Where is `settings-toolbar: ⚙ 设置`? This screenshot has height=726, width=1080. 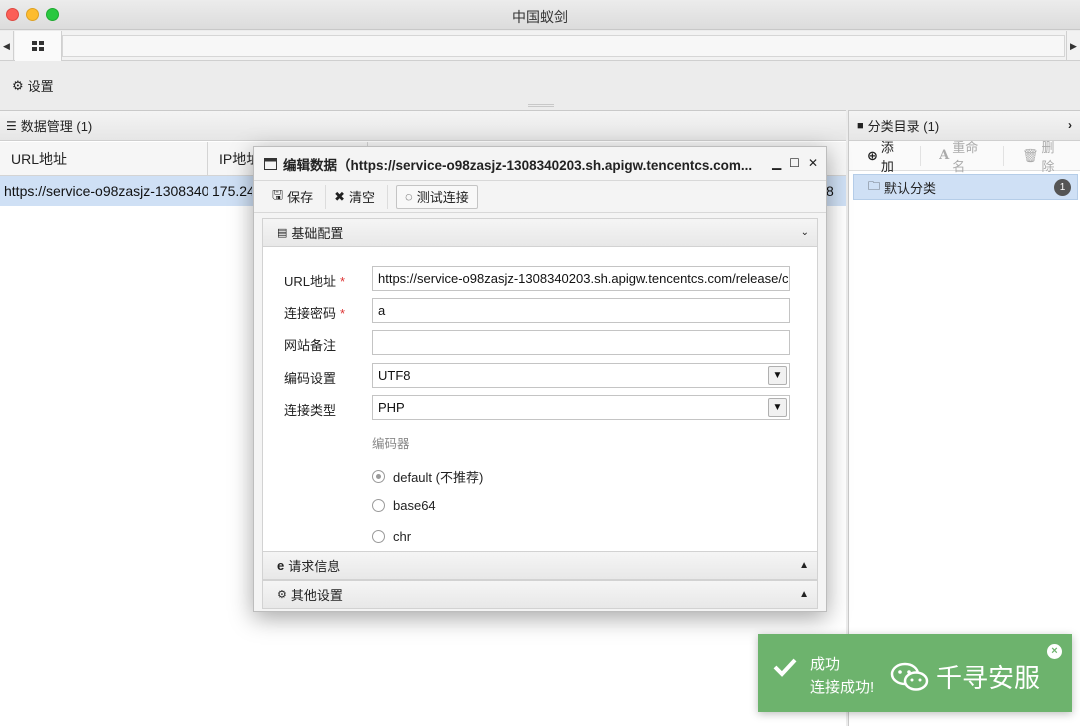 settings-toolbar: ⚙ 设置 is located at coordinates (540, 84).